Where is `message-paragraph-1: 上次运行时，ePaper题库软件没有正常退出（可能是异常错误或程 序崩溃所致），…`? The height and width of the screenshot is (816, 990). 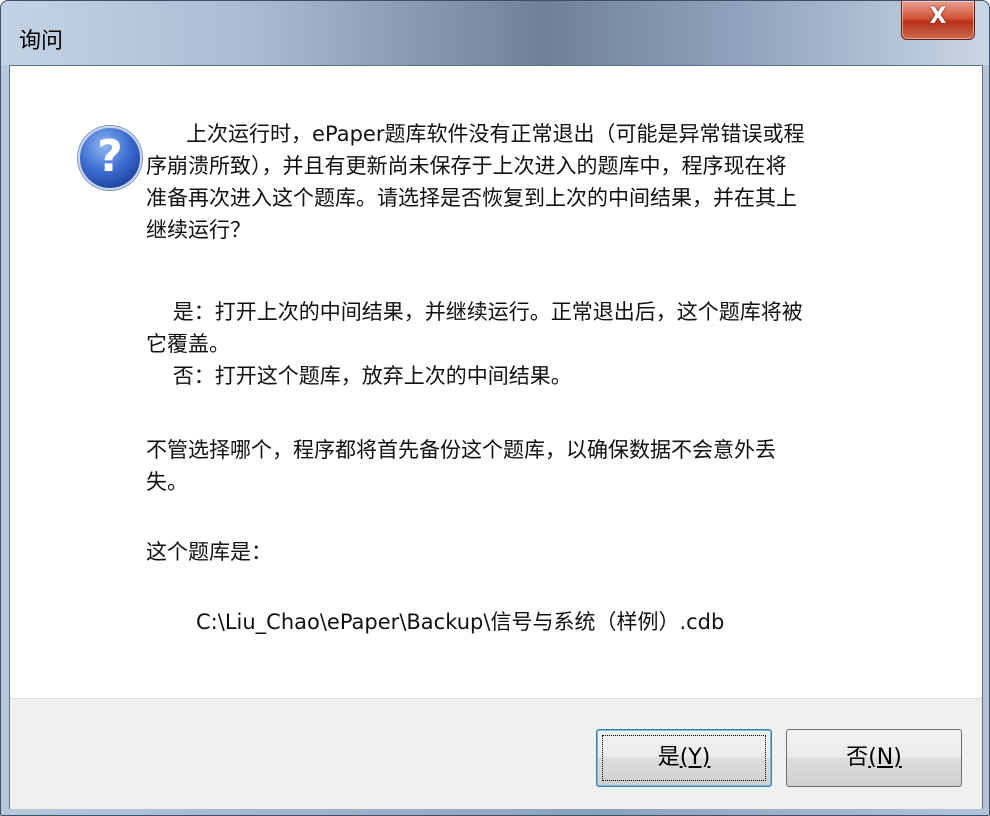
message-paragraph-1: 上次运行时，ePaper题库软件没有正常退出（可能是异常错误或程 序崩溃所致），… is located at coordinates (475, 182).